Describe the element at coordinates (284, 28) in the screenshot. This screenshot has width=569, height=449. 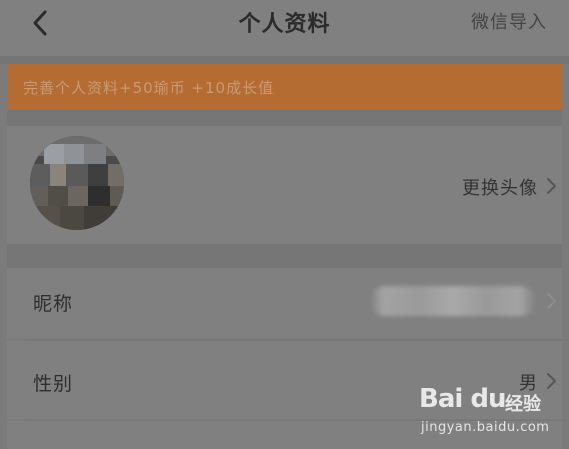
I see `top-nav-bar: 个人资料 微信导入` at that location.